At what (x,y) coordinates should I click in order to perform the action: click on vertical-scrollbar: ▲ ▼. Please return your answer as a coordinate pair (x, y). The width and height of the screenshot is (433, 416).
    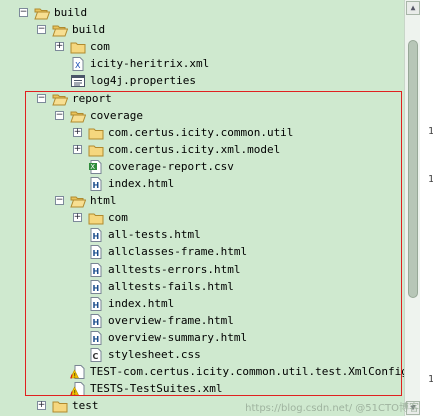
    Looking at the image, I should click on (412, 208).